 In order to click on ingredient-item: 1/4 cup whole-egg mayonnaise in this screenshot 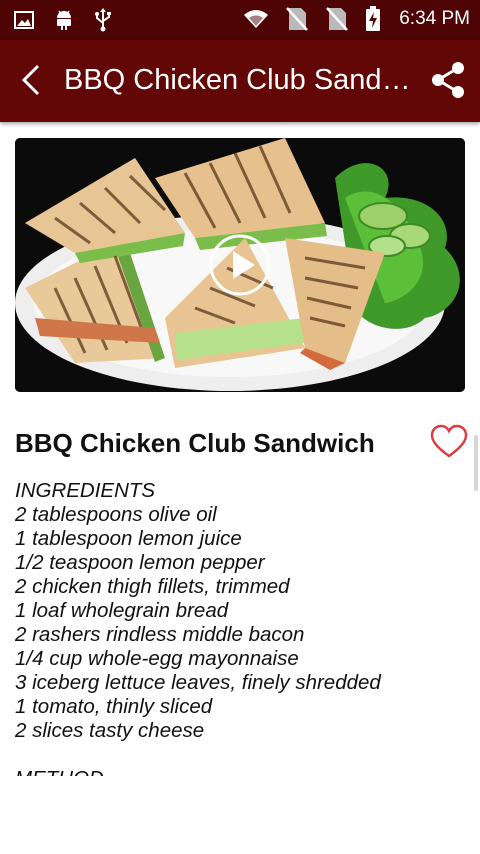, I will do `click(157, 658)`.